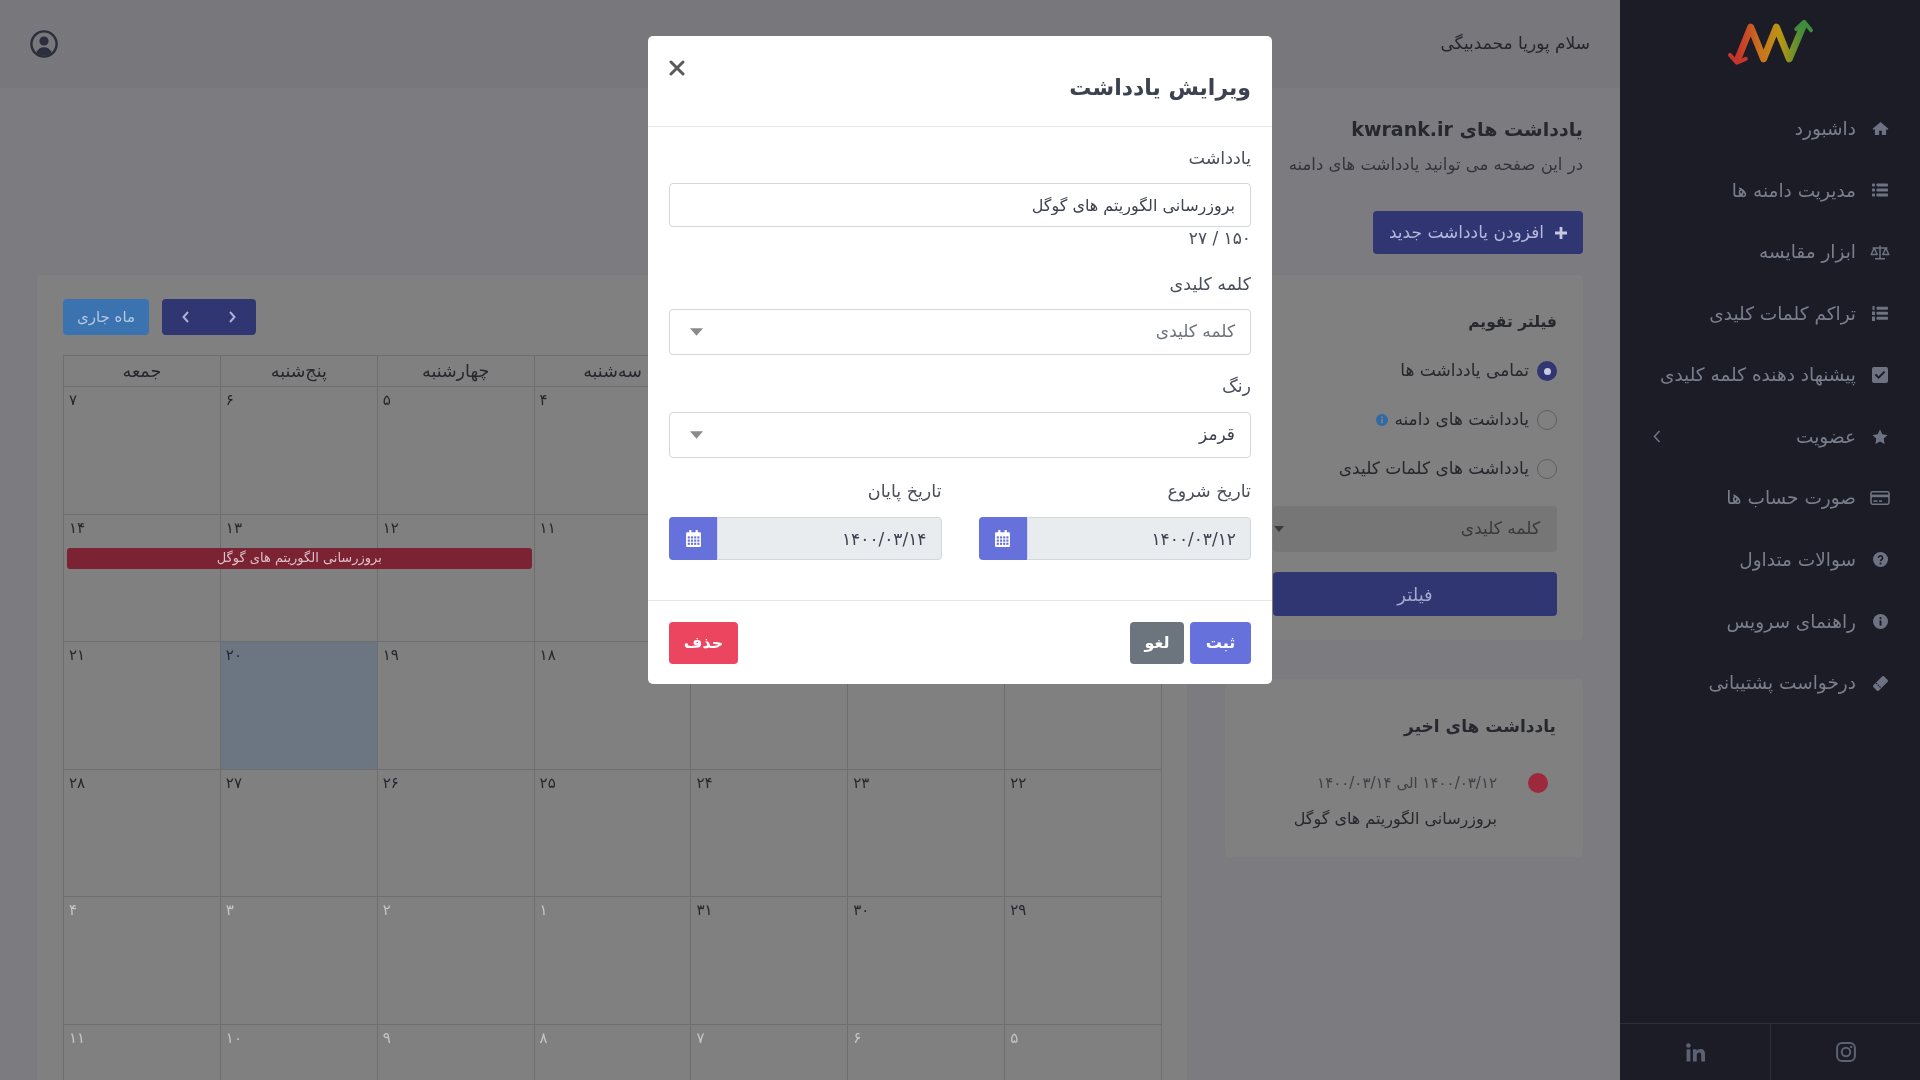 This screenshot has height=1080, width=1920. Describe the element at coordinates (1407, 783) in the screenshot. I see `note-date-range: ۱۴۰۰/۰۳/۱۲ الی ۱۴۰۰/۰۳/۱۴` at that location.